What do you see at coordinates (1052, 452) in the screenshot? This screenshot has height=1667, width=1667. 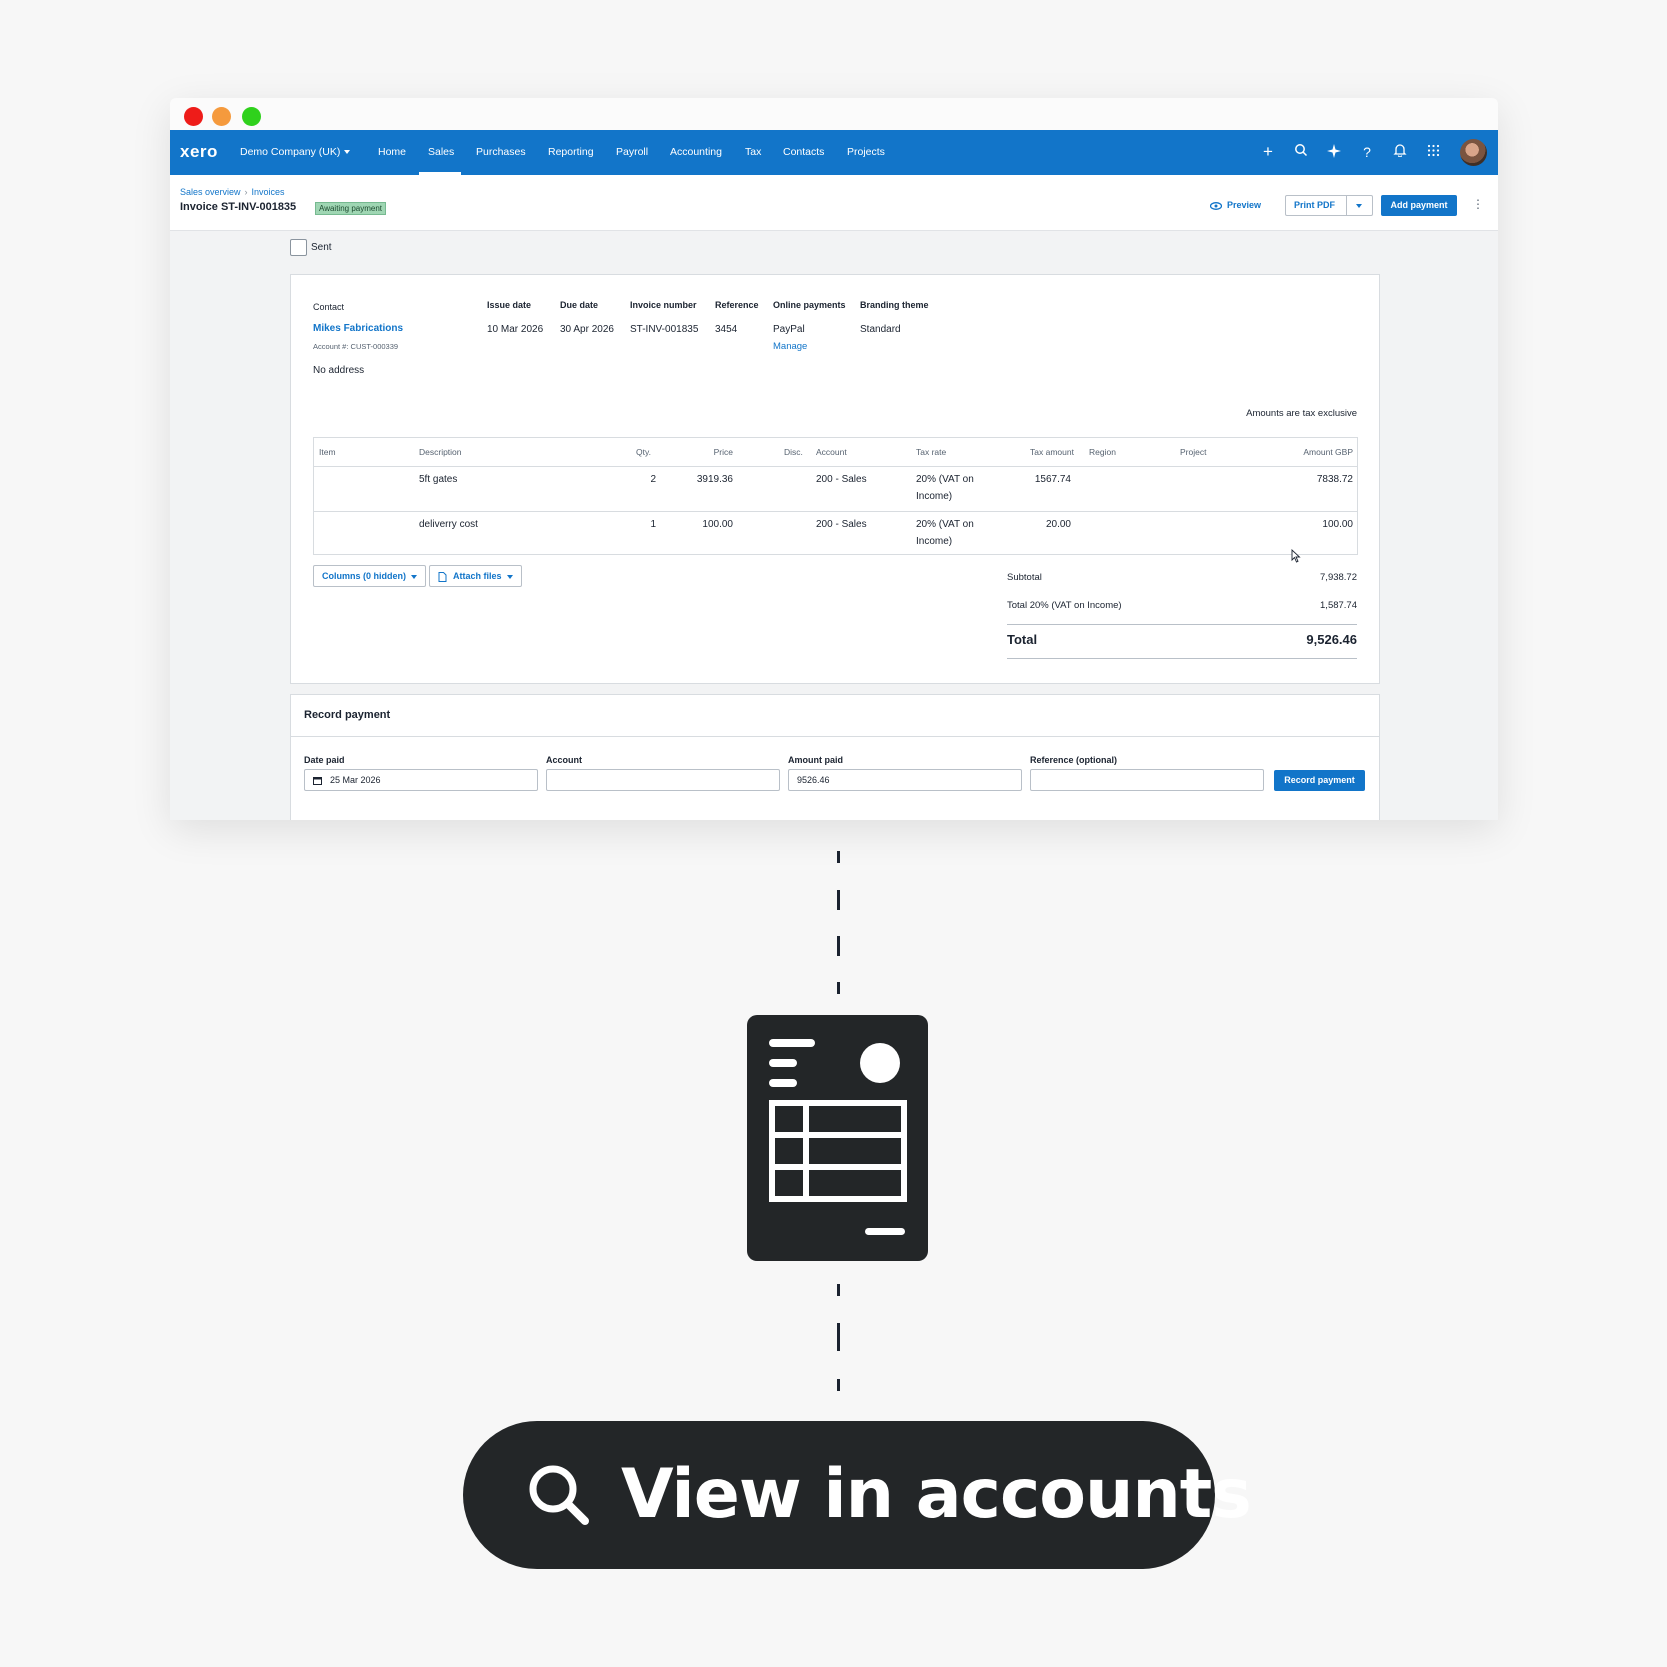 I see `column-header-tax-amount: Tax amount` at bounding box center [1052, 452].